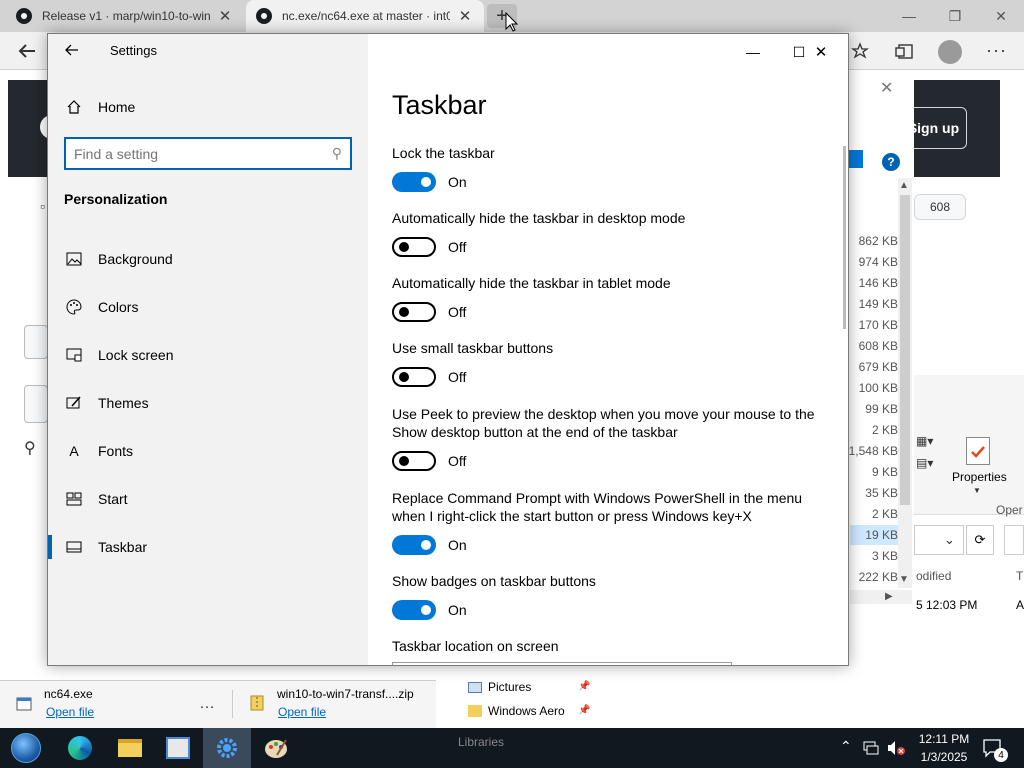  I want to click on favorites-icon, so click(860, 51).